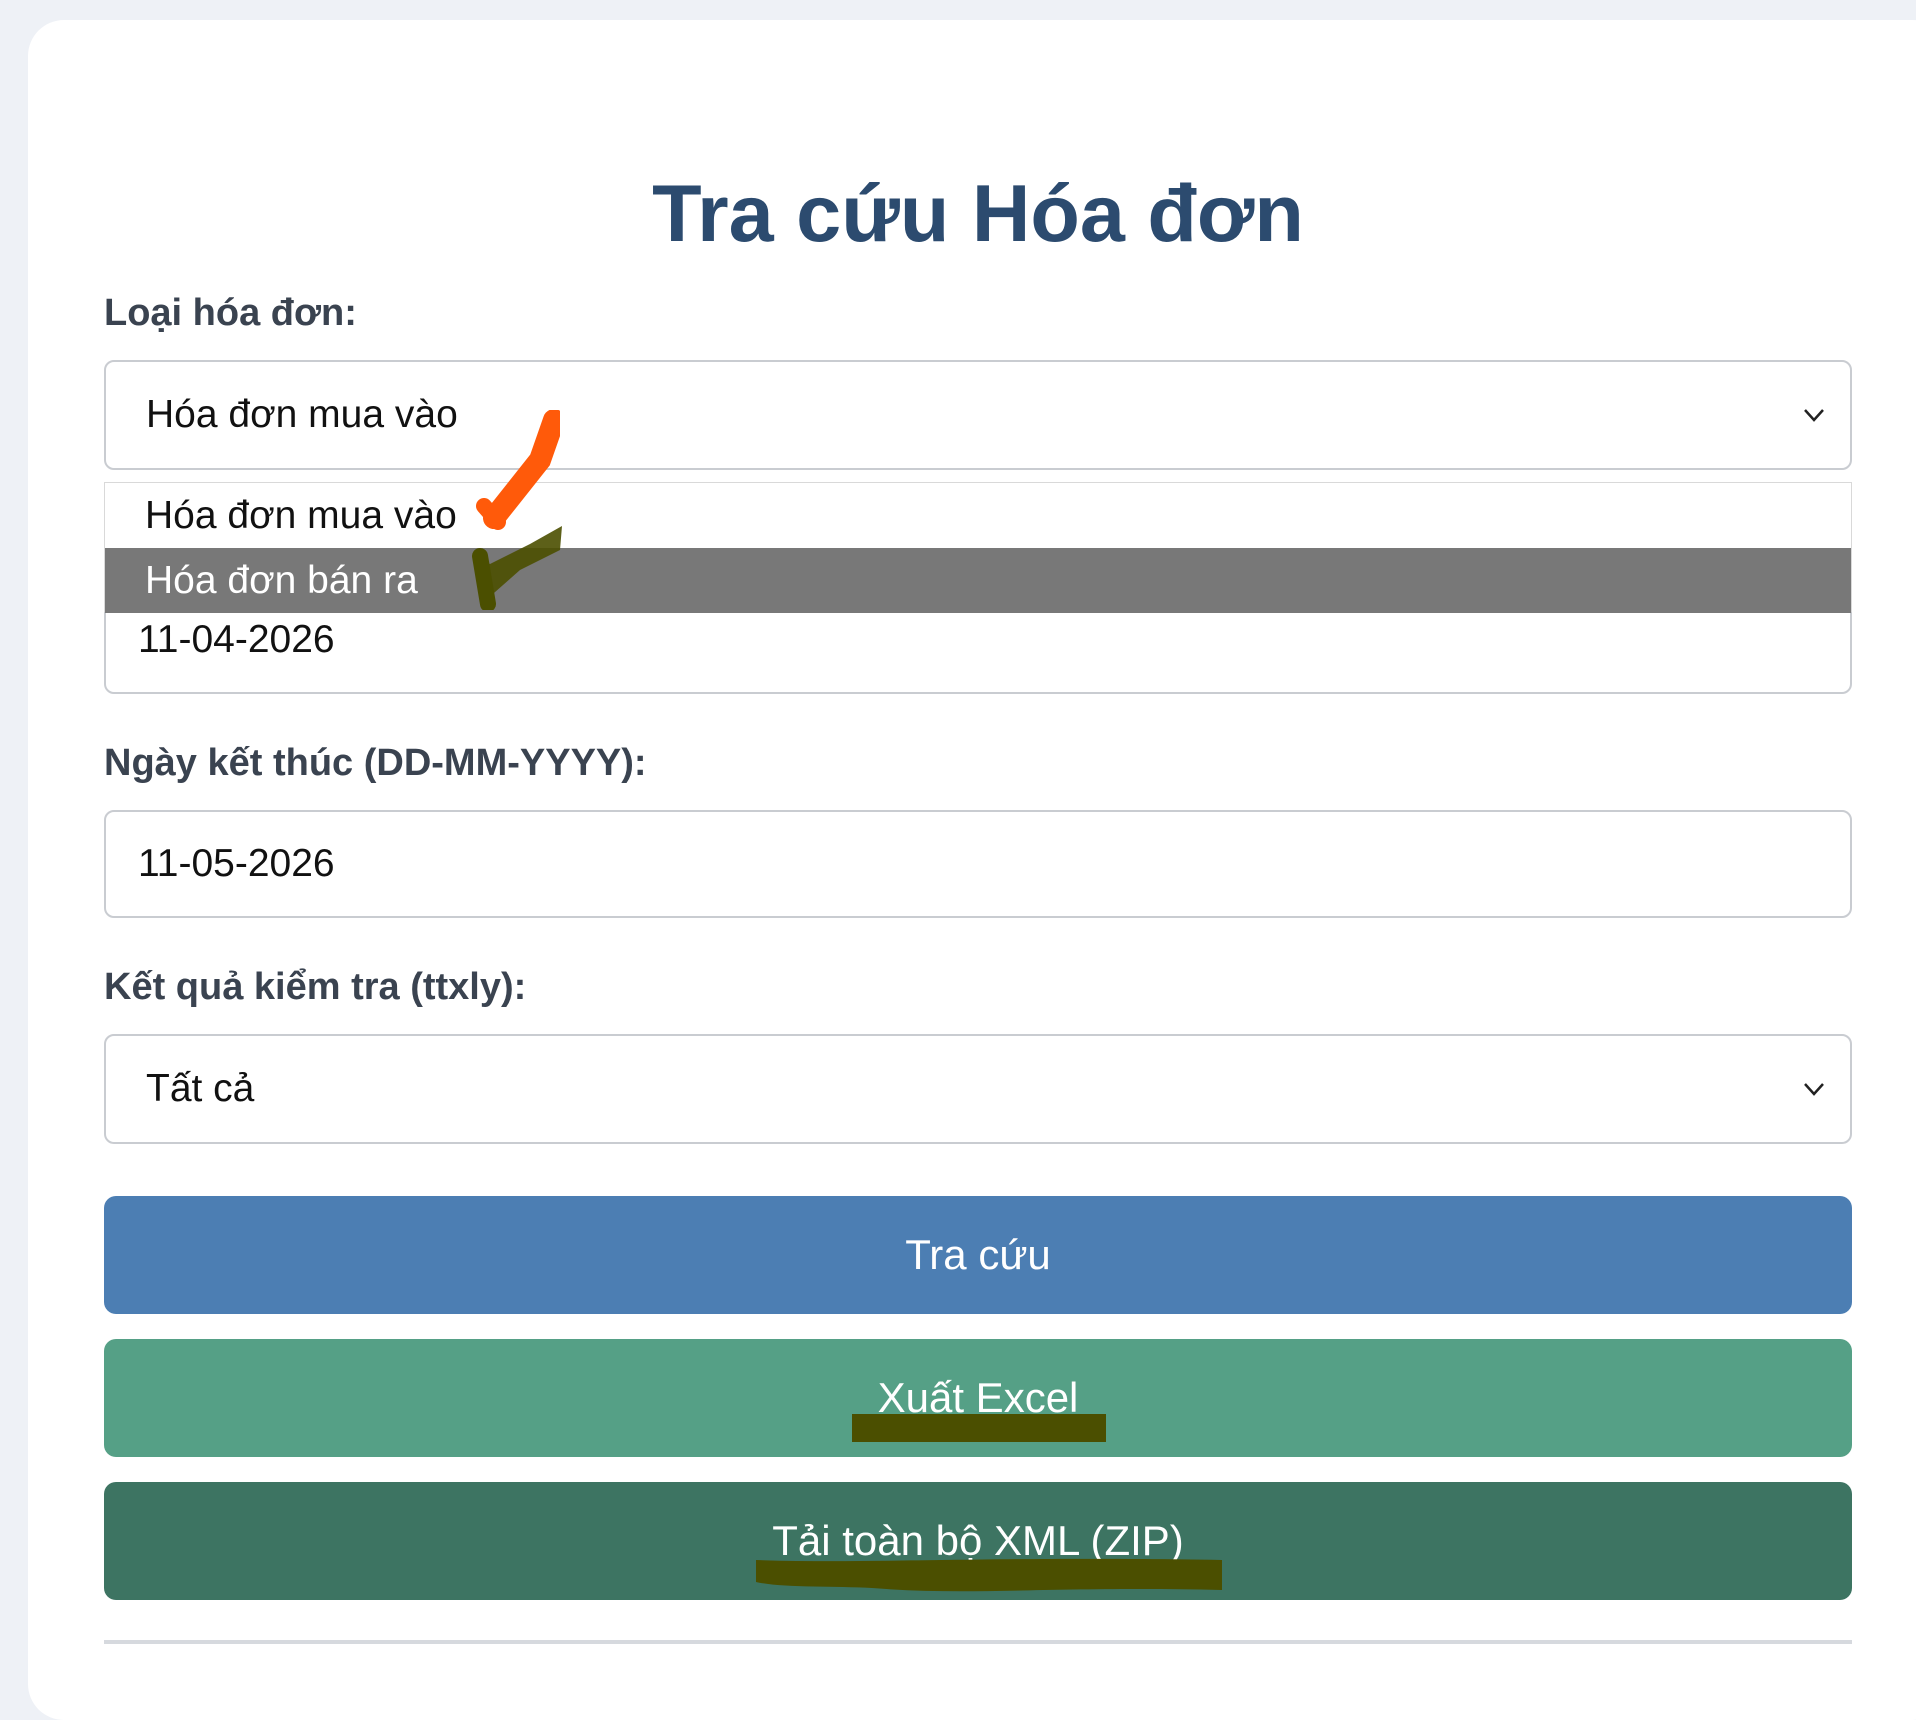 This screenshot has width=1916, height=1720. Describe the element at coordinates (978, 864) in the screenshot. I see `end-date-input: 11-05-2026` at that location.